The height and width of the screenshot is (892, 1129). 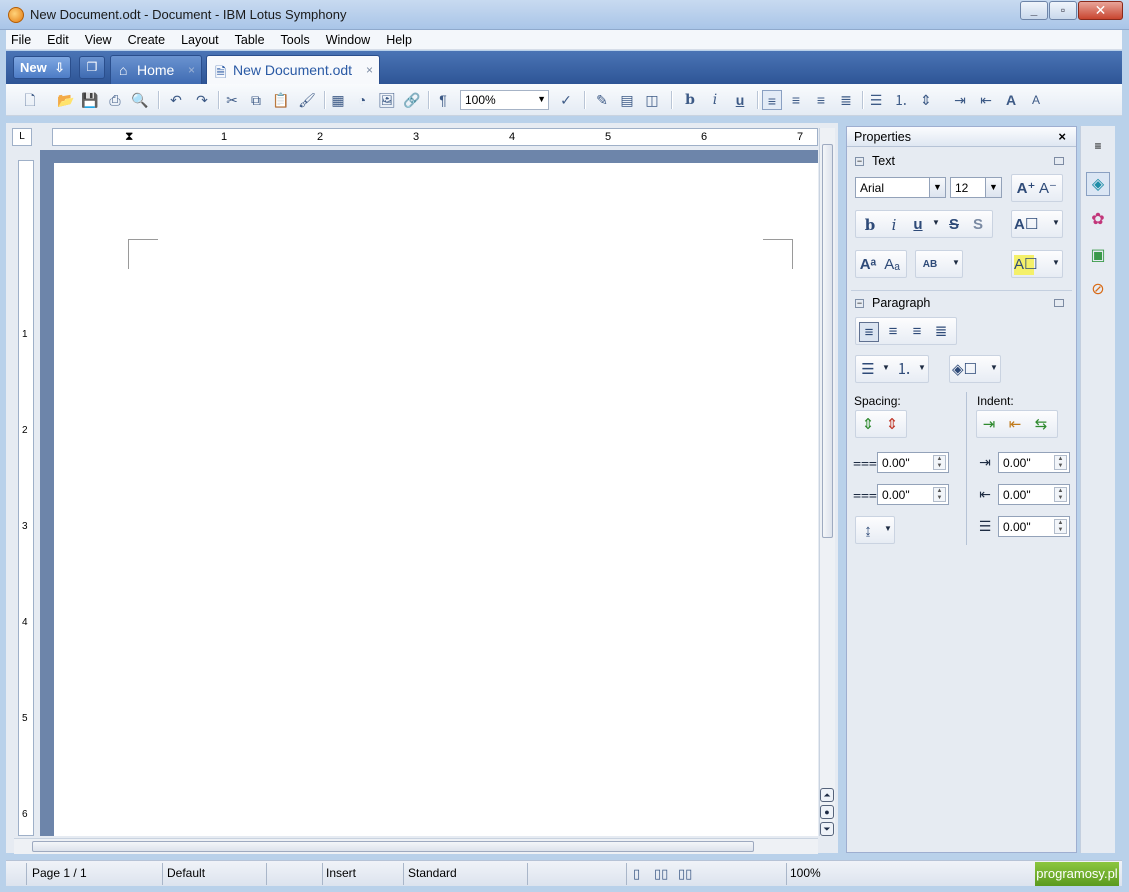 What do you see at coordinates (1098, 290) in the screenshot?
I see `navigator-tab-icon: ⊘` at bounding box center [1098, 290].